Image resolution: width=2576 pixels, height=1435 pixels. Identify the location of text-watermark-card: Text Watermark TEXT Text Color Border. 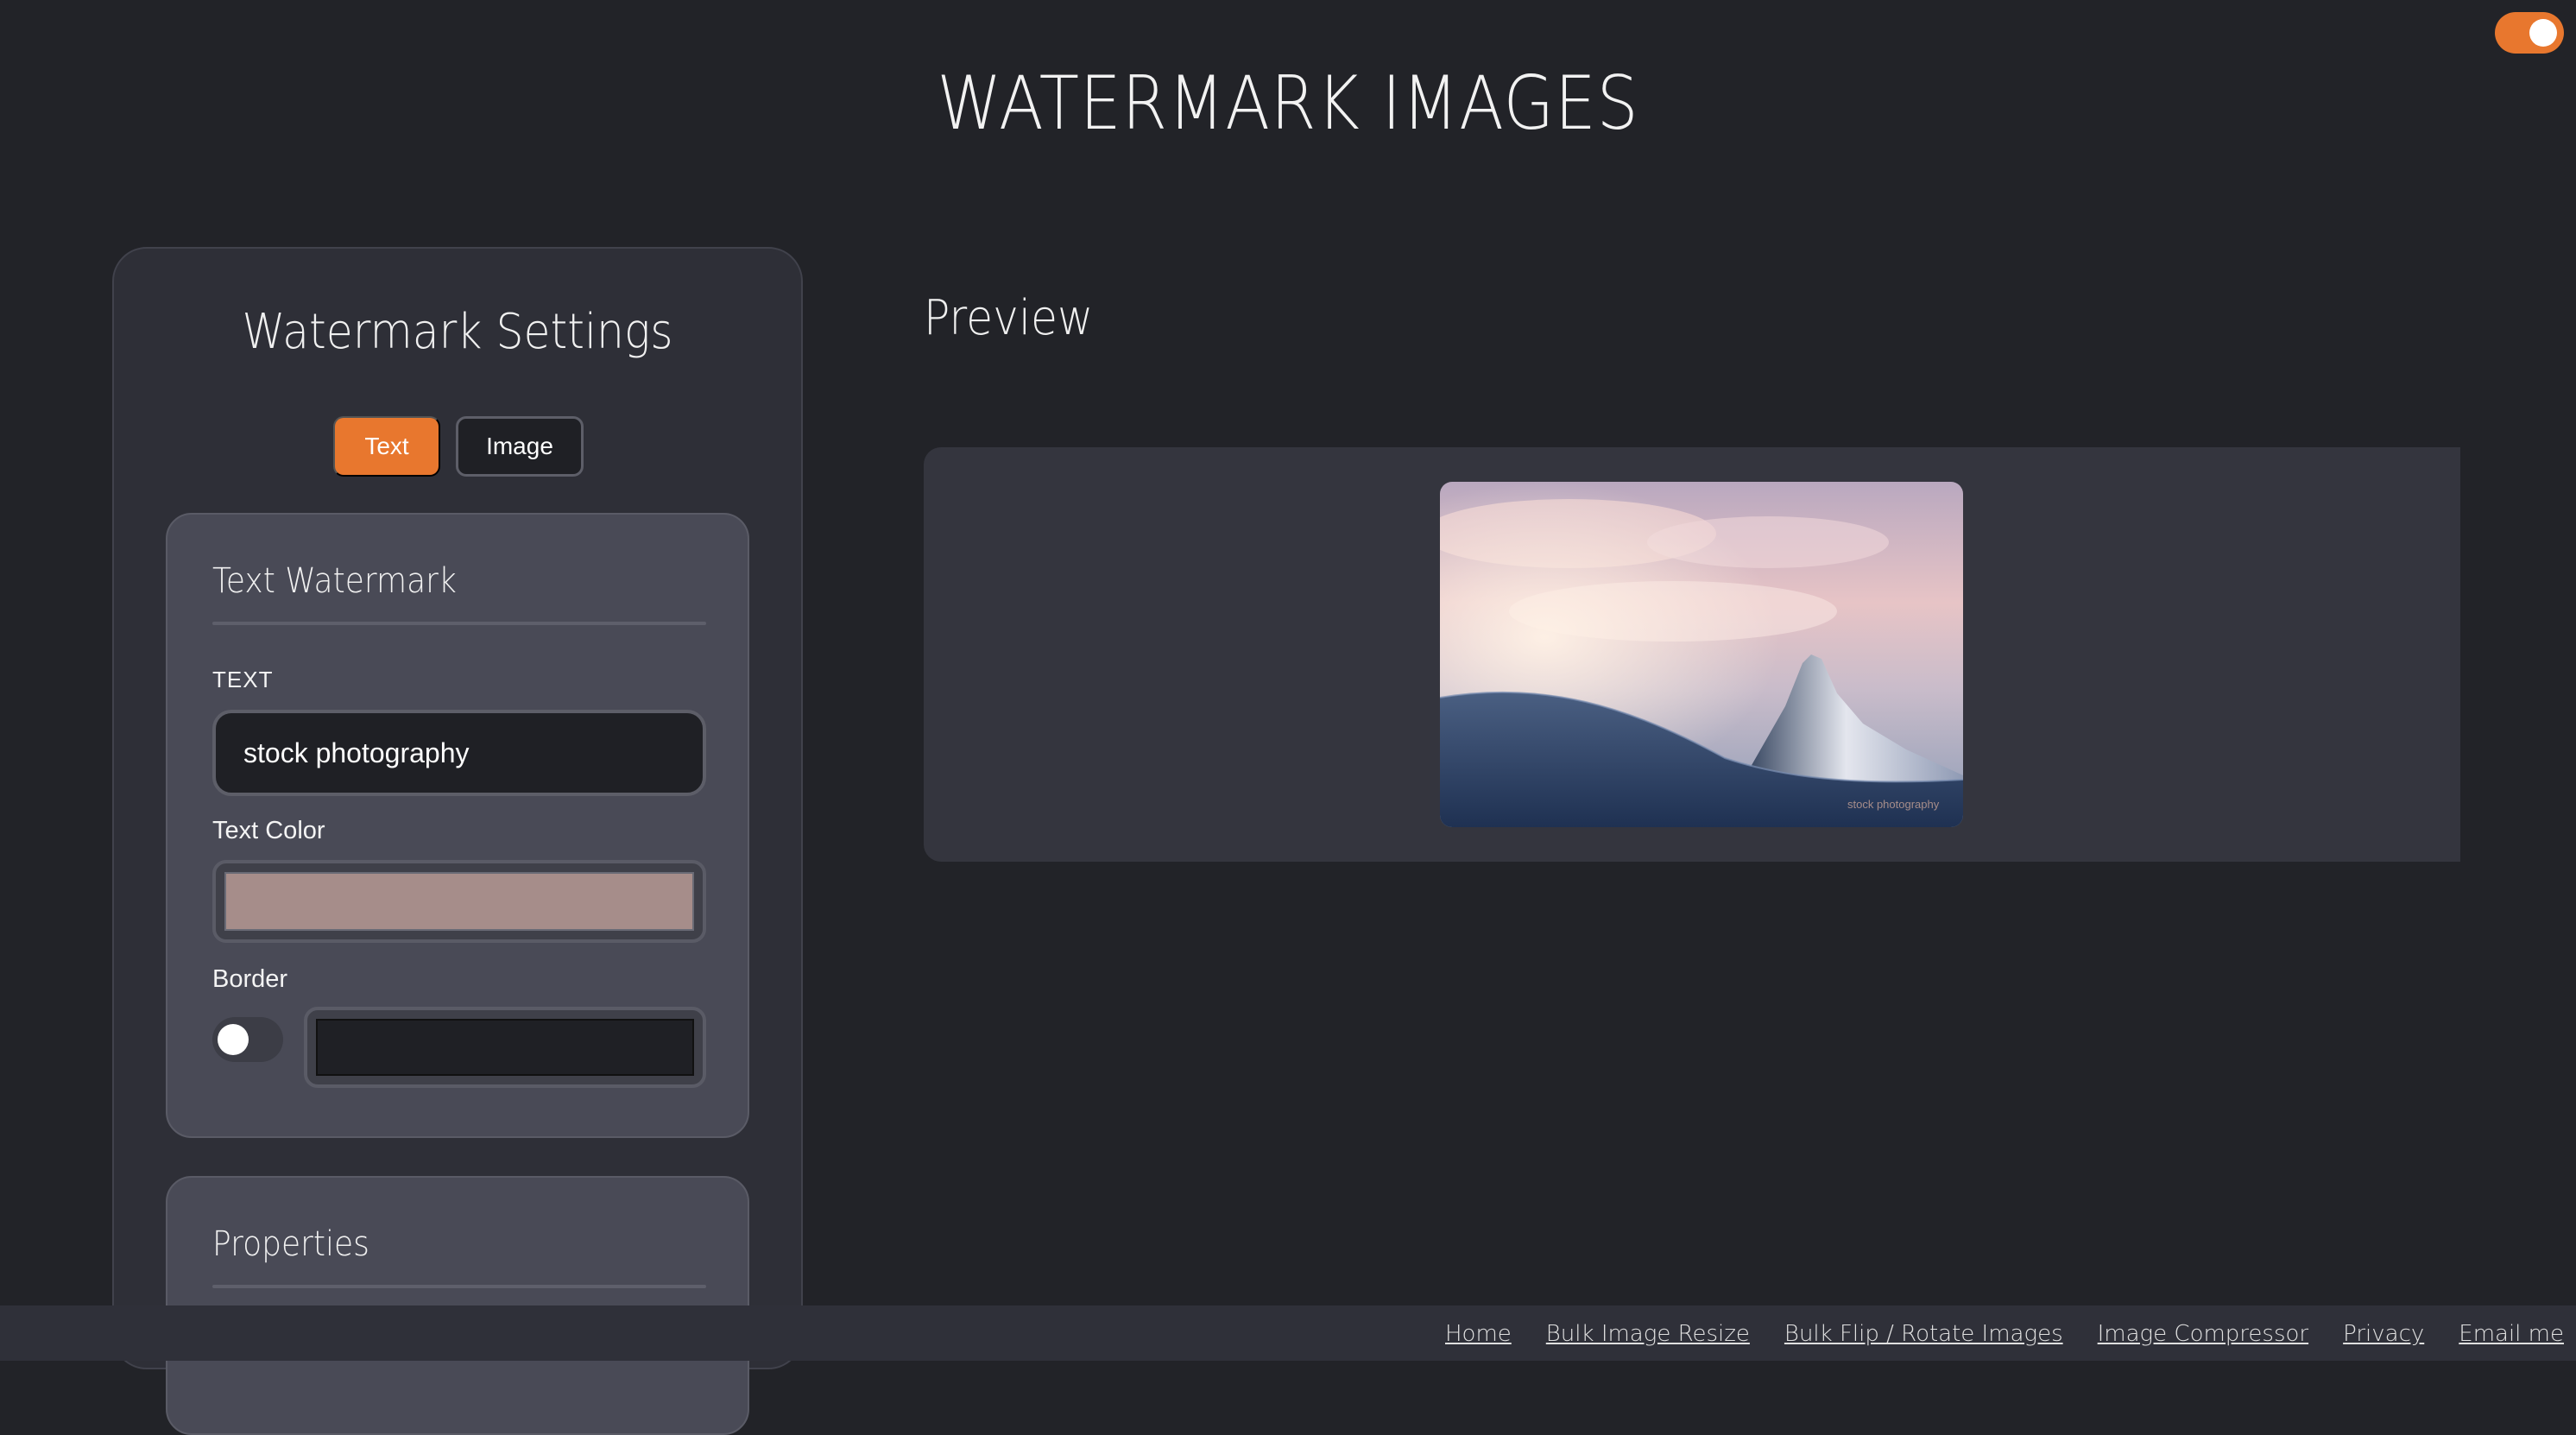
(457, 825).